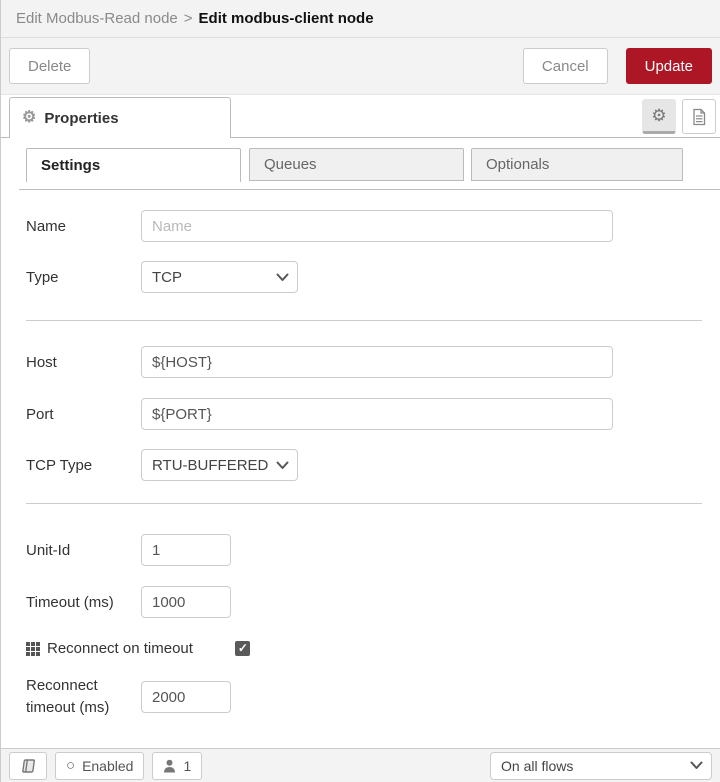 Image resolution: width=720 pixels, height=782 pixels. What do you see at coordinates (577, 164) in the screenshot?
I see `tab-optionals: Optionals` at bounding box center [577, 164].